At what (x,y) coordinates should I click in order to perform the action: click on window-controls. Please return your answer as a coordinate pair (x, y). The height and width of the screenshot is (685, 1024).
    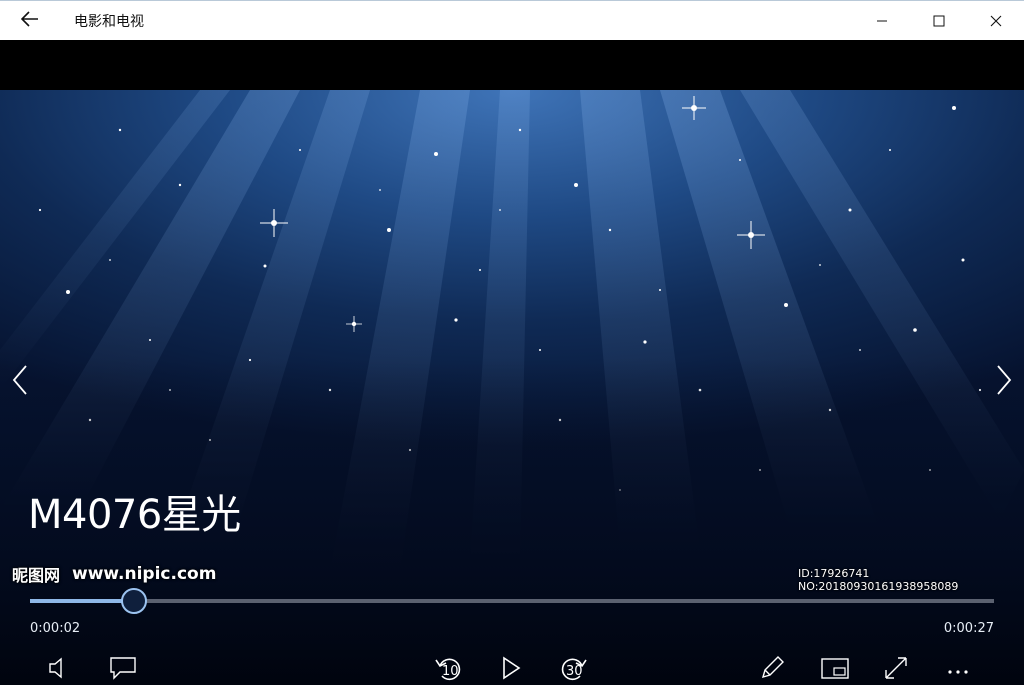
    Looking at the image, I should click on (938, 21).